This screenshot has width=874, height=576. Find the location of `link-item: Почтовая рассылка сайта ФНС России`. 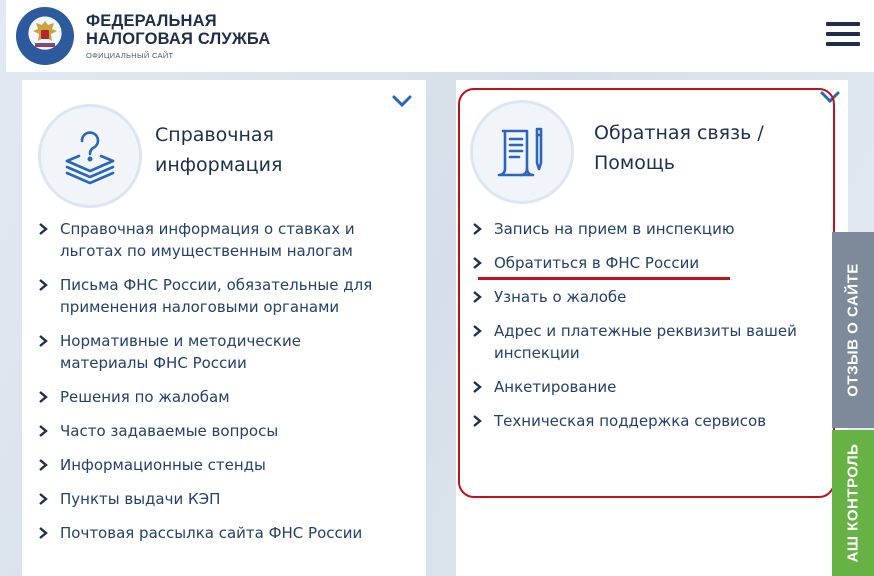

link-item: Почтовая рассылка сайта ФНС России is located at coordinates (228, 533).